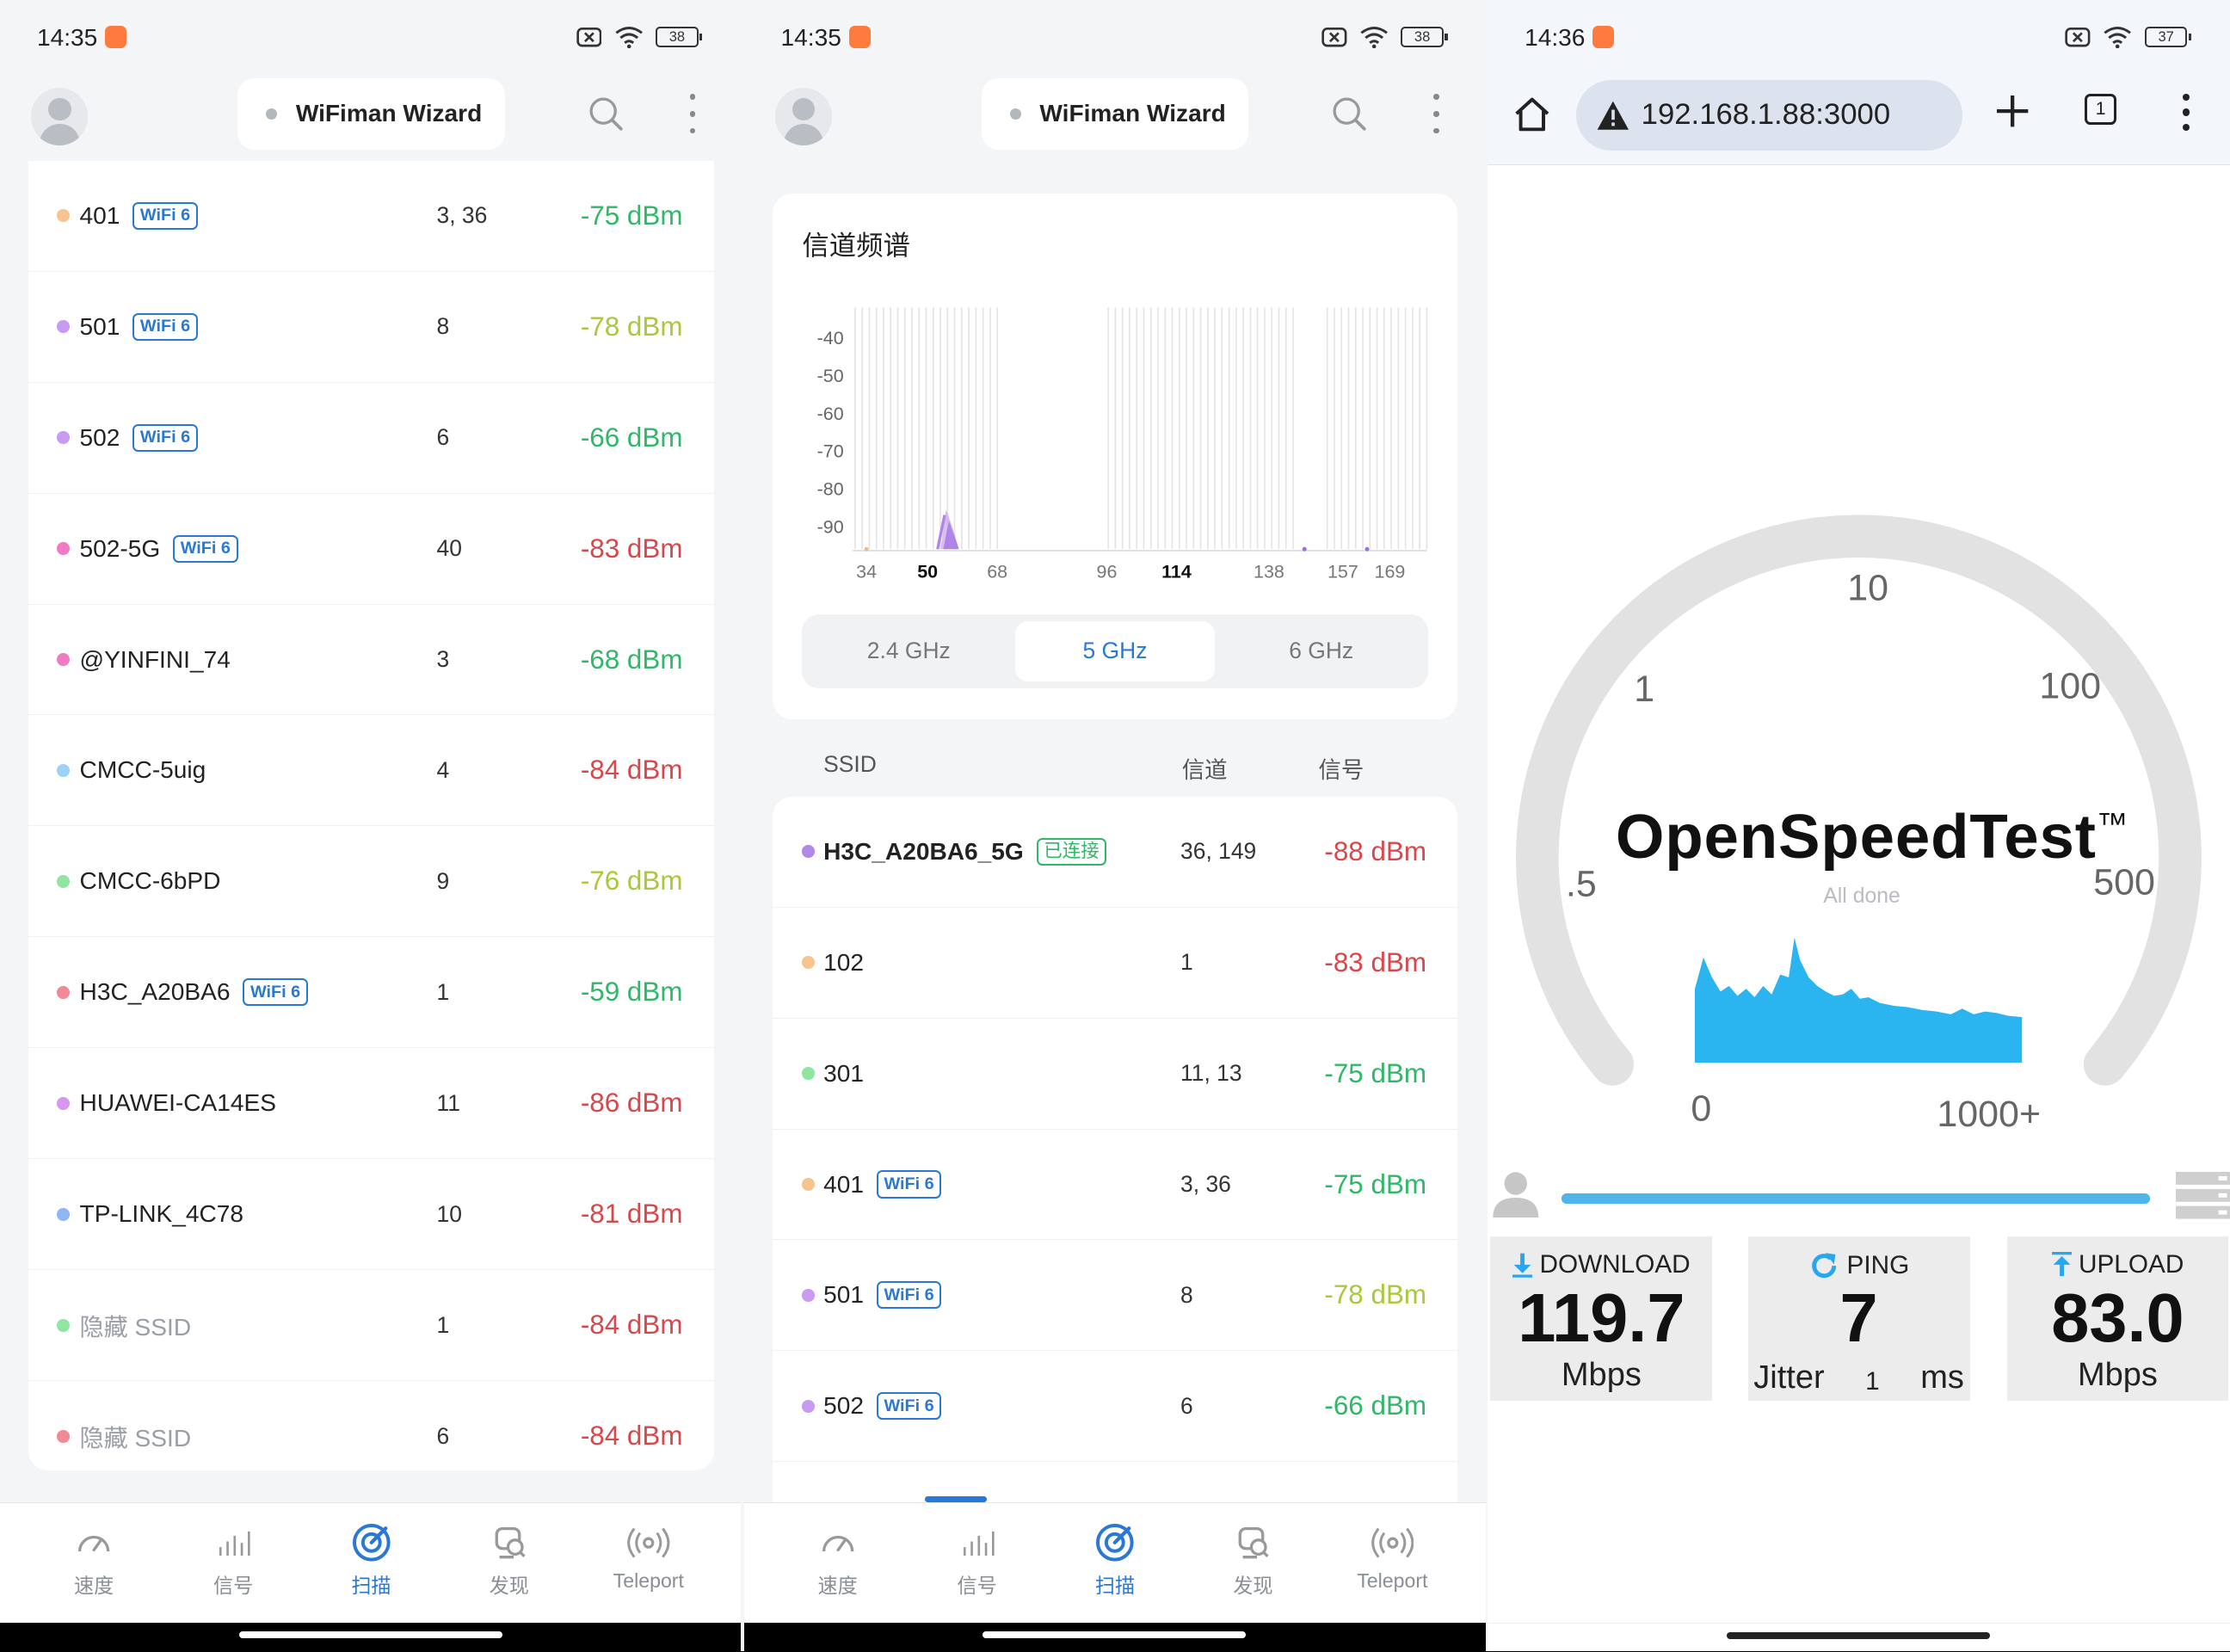  I want to click on download-label: DOWNLOAD, so click(1615, 1264).